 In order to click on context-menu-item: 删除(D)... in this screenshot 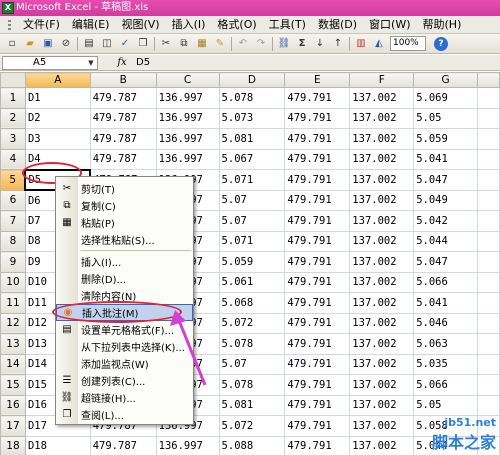, I will do `click(124, 278)`.